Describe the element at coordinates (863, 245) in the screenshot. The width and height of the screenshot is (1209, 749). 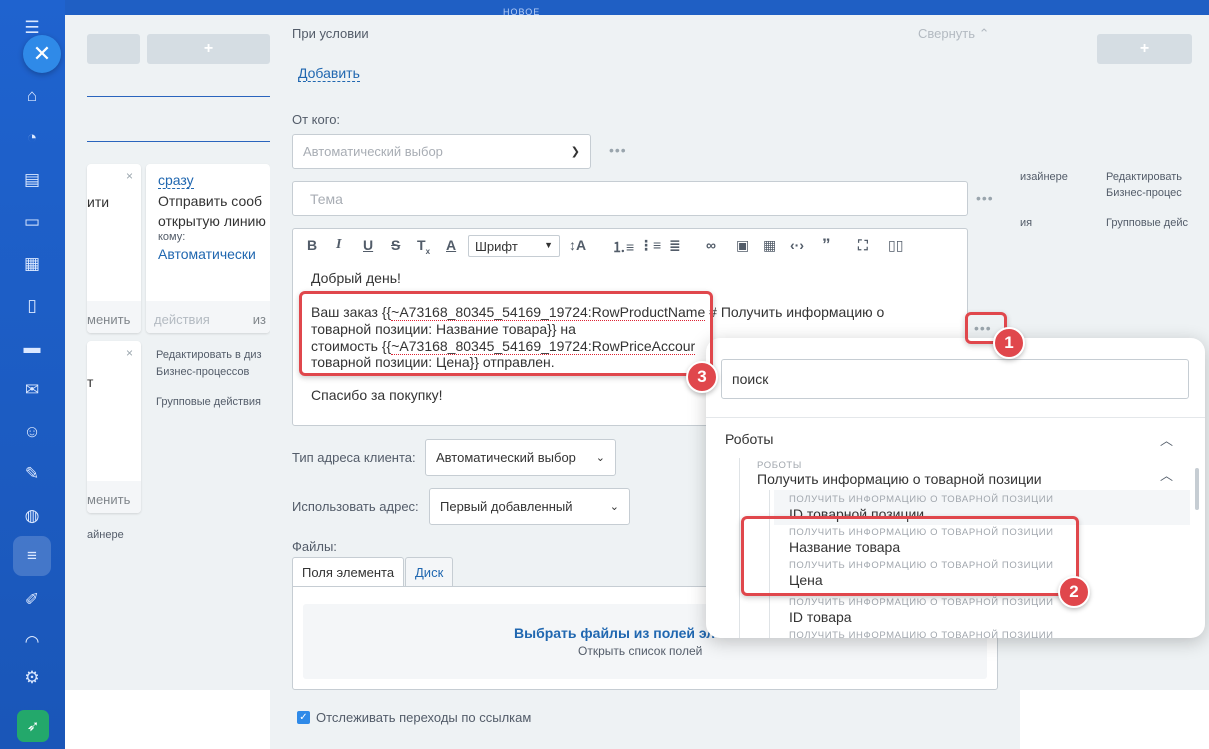
I see `fullscreen-icon: ⛶` at that location.